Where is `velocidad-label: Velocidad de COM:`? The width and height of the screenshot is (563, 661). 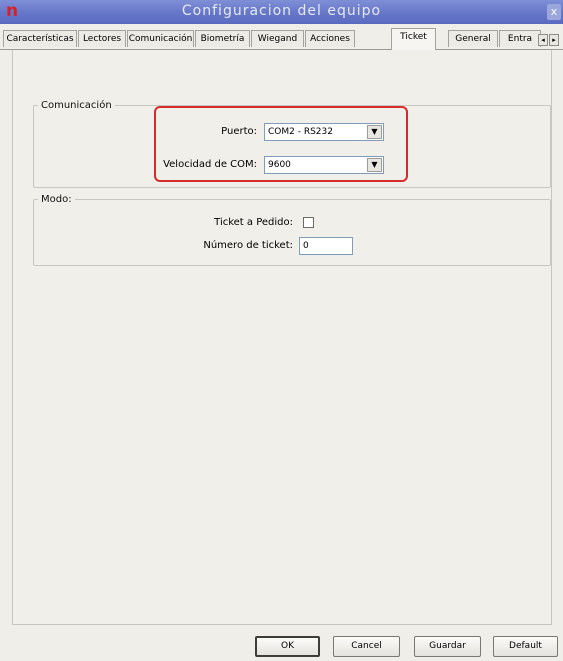
velocidad-label: Velocidad de COM: is located at coordinates (210, 164).